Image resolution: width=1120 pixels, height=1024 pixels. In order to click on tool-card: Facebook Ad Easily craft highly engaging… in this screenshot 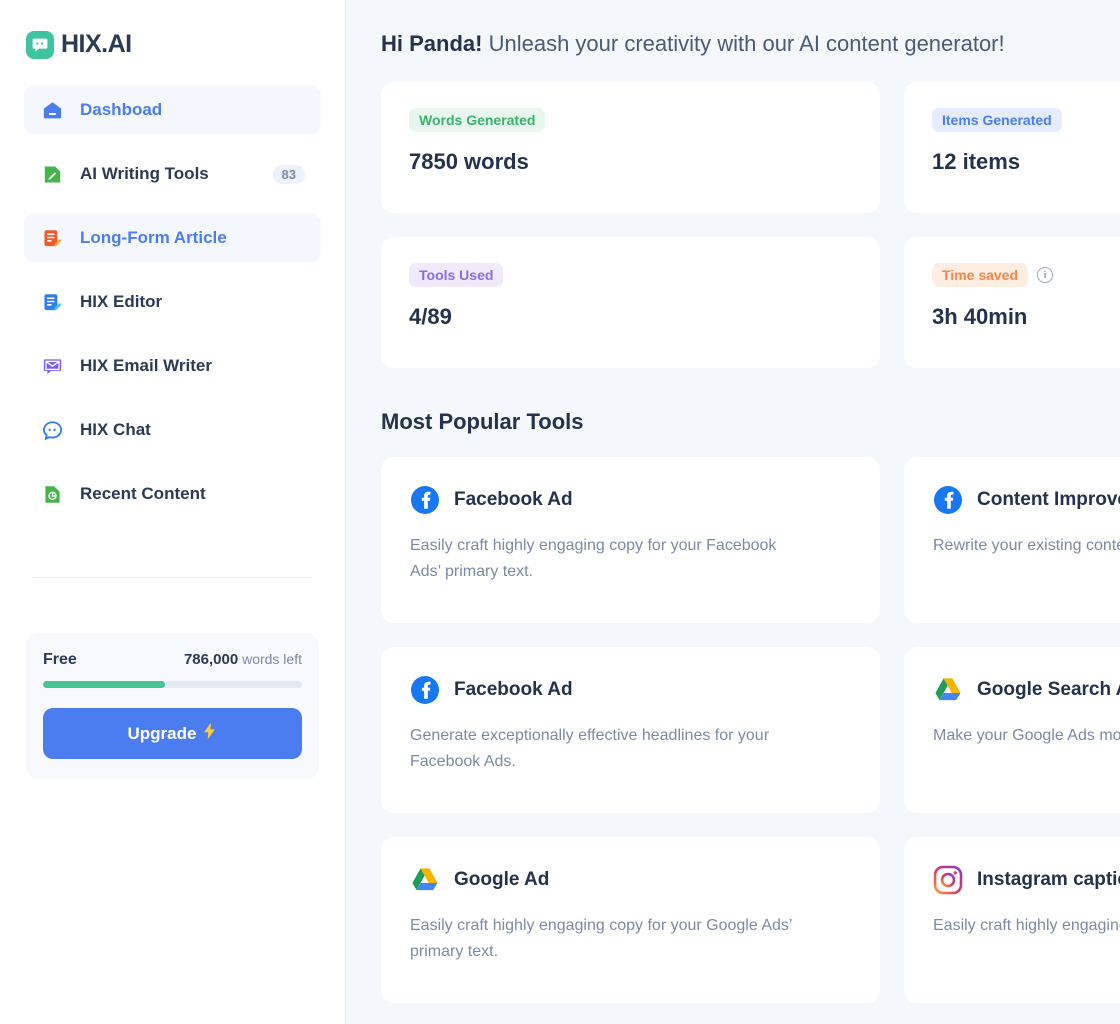, I will do `click(630, 540)`.